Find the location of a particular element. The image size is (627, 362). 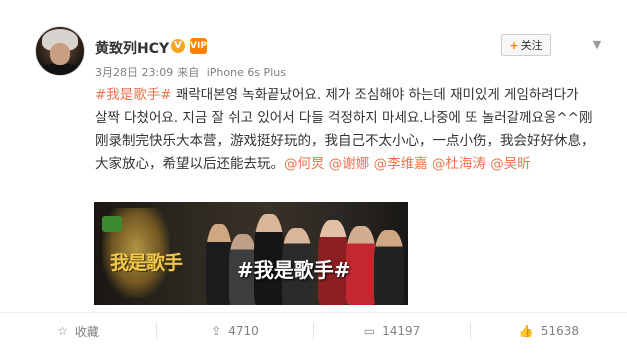

plus-icon: + is located at coordinates (514, 45).